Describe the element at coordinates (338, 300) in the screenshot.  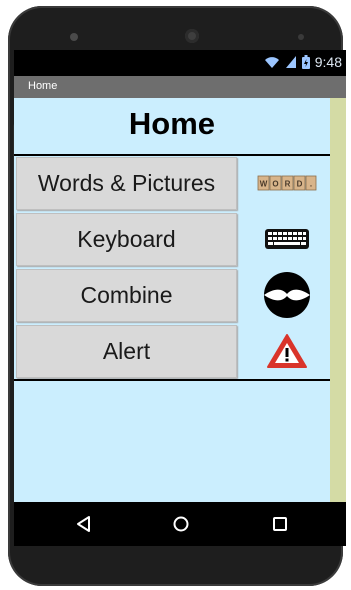
I see `right-strip` at that location.